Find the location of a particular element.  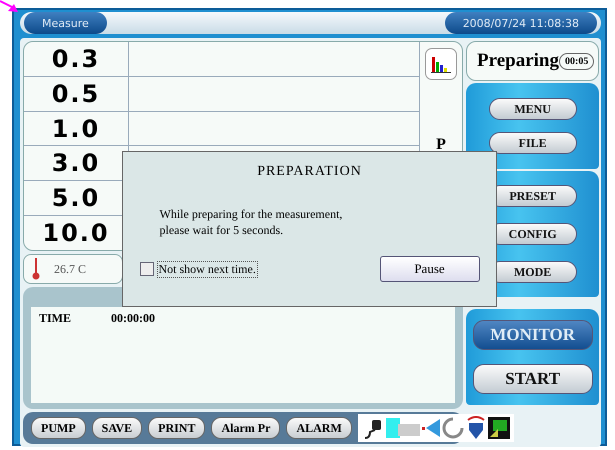

bar-chart-button is located at coordinates (441, 64).